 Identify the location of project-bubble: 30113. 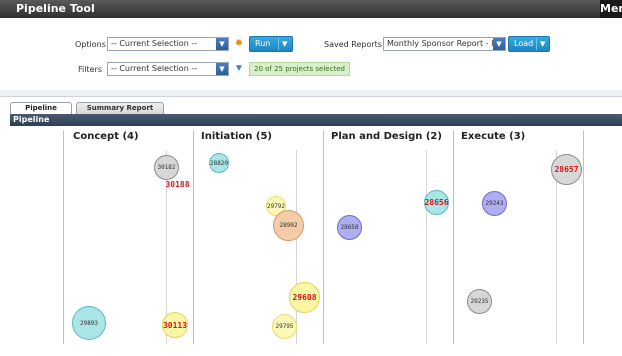
(175, 325).